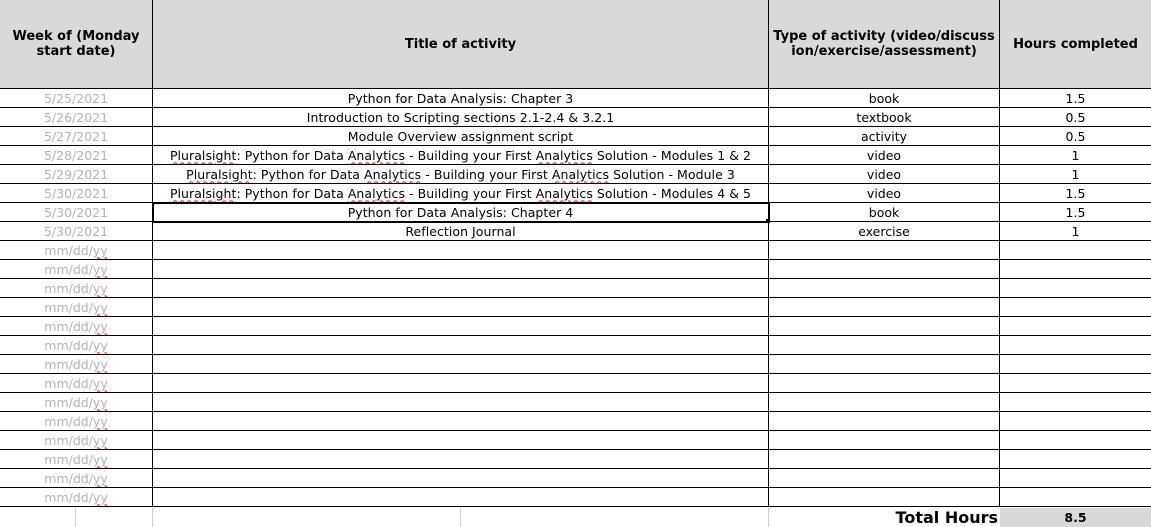 The width and height of the screenshot is (1151, 527). I want to click on type-cell: activity, so click(884, 136).